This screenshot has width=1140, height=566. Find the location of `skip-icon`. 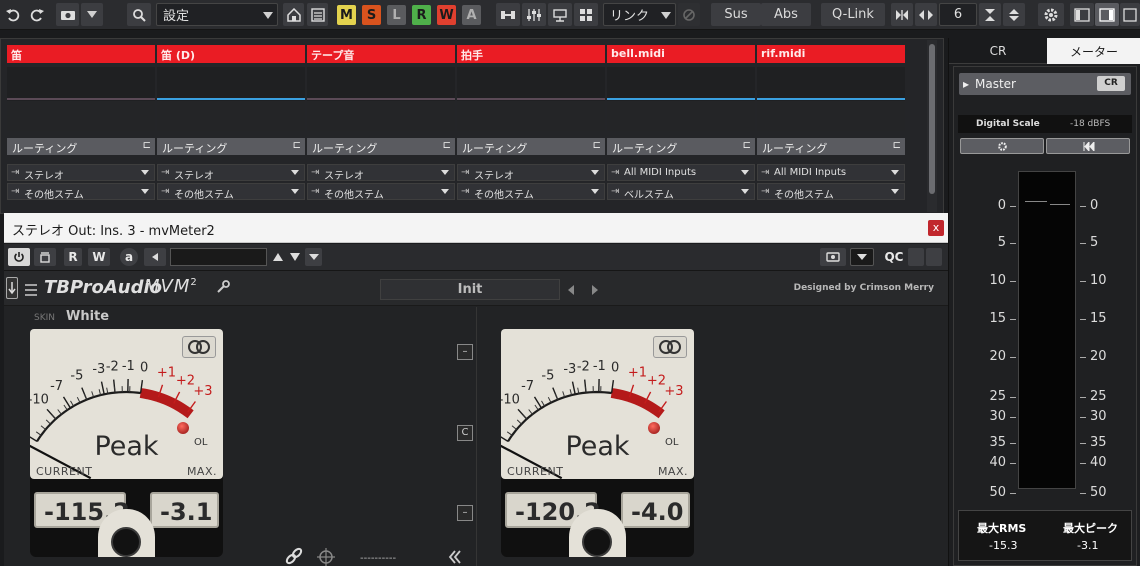

skip-icon is located at coordinates (902, 14).